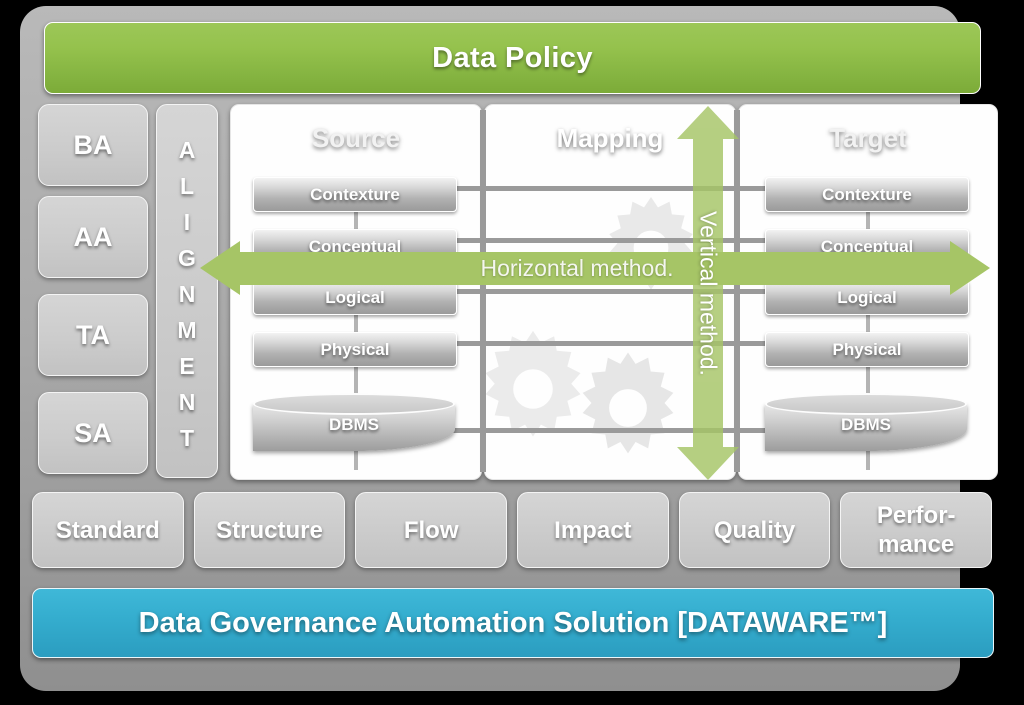 Image resolution: width=1024 pixels, height=705 pixels. What do you see at coordinates (628, 403) in the screenshot?
I see `gear-icon` at bounding box center [628, 403].